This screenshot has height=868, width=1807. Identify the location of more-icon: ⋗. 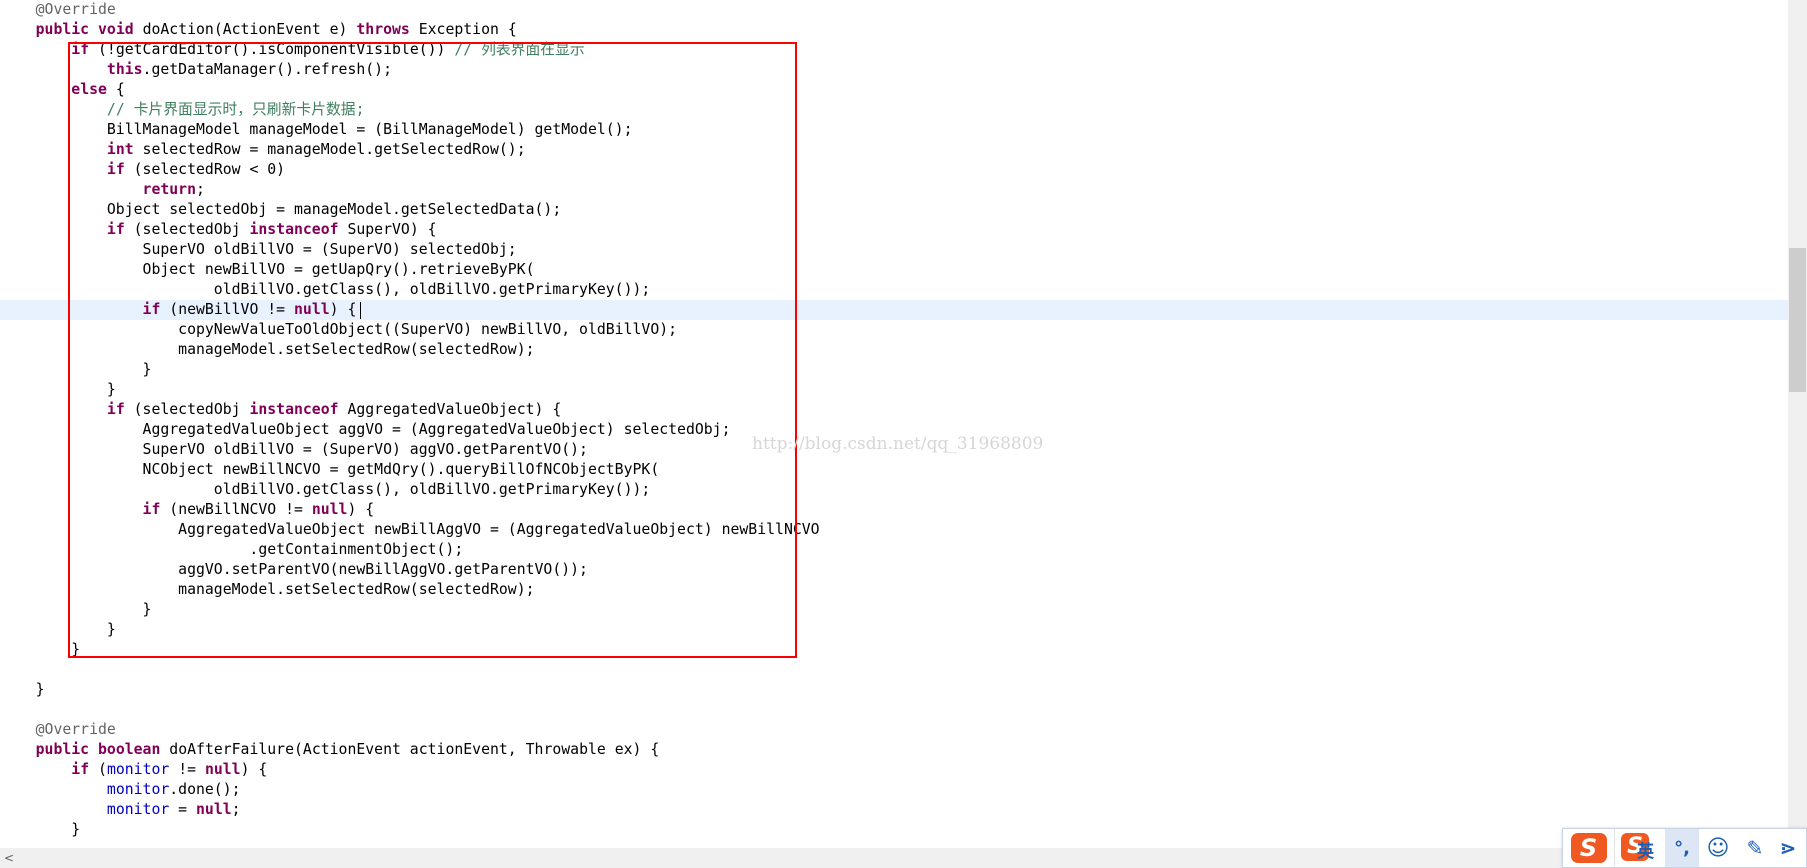
(1788, 848).